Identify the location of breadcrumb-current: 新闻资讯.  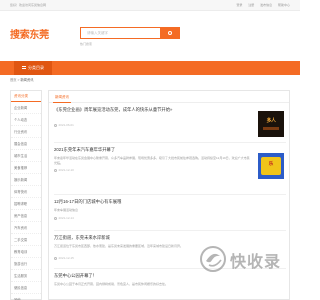
(27, 80).